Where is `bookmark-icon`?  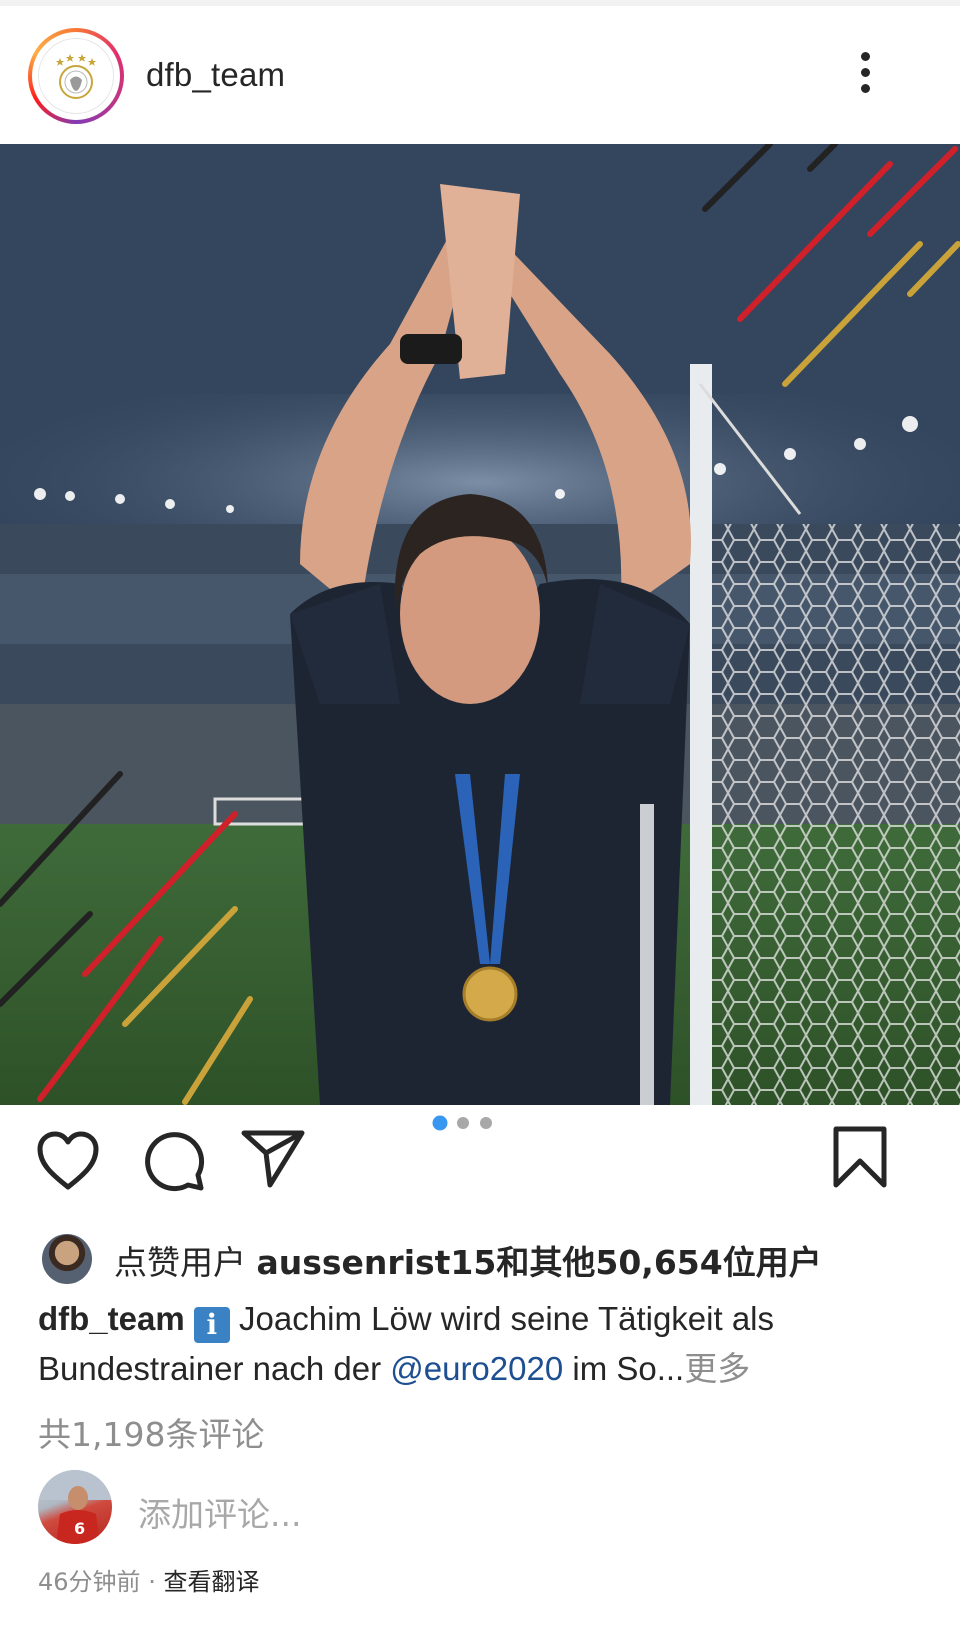
bookmark-icon is located at coordinates (860, 1157).